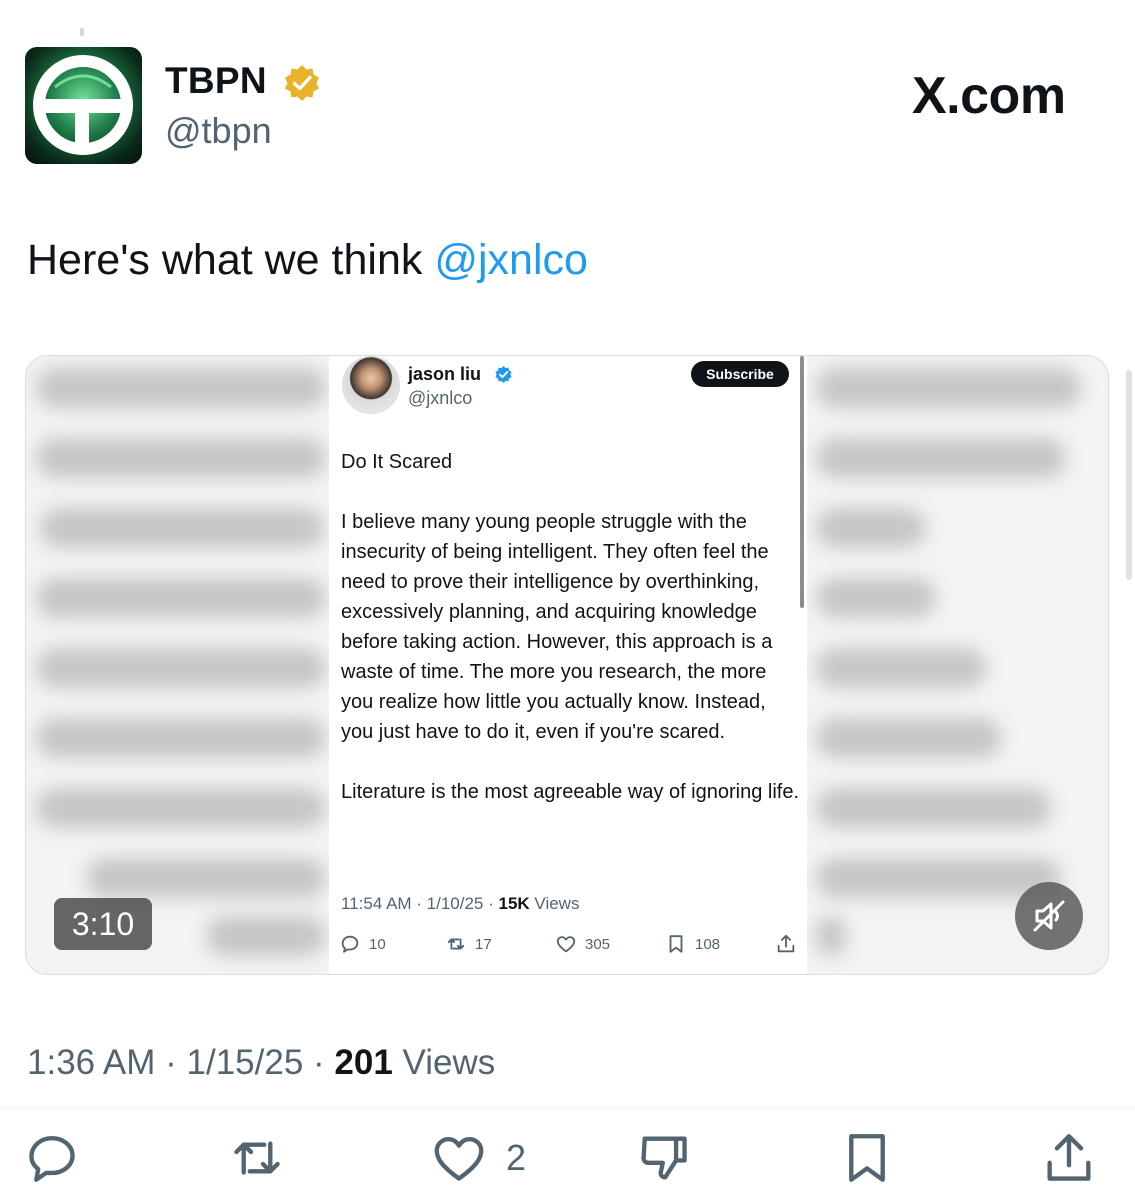 Image resolution: width=1135 pixels, height=1200 pixels. I want to click on embedded-author-handle: @jxnlco, so click(440, 398).